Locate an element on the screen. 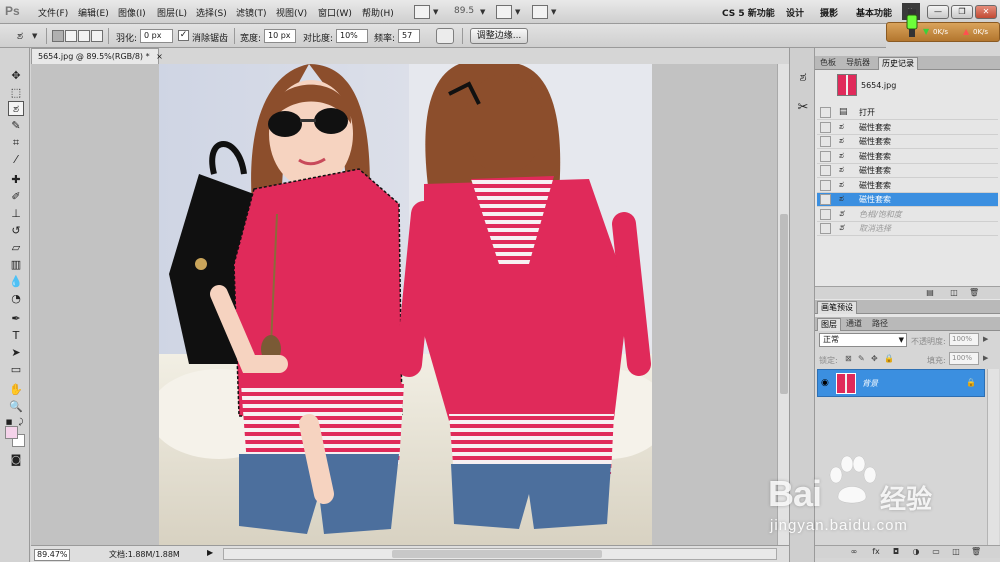  layers-scrollbar is located at coordinates (993, 457).